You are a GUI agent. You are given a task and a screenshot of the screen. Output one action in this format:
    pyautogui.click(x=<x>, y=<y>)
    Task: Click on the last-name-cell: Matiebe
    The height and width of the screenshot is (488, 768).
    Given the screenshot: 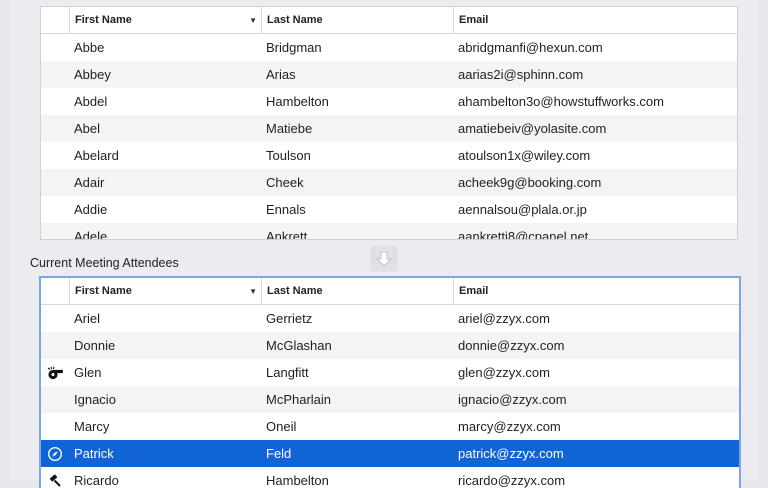 What is the action you would take?
    pyautogui.click(x=357, y=128)
    